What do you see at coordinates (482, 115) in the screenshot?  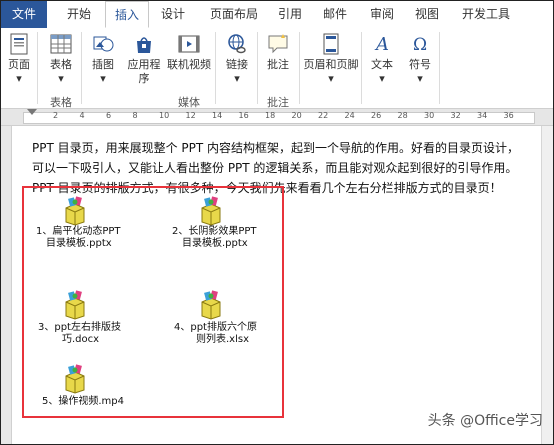 I see `ruler-number: 34` at bounding box center [482, 115].